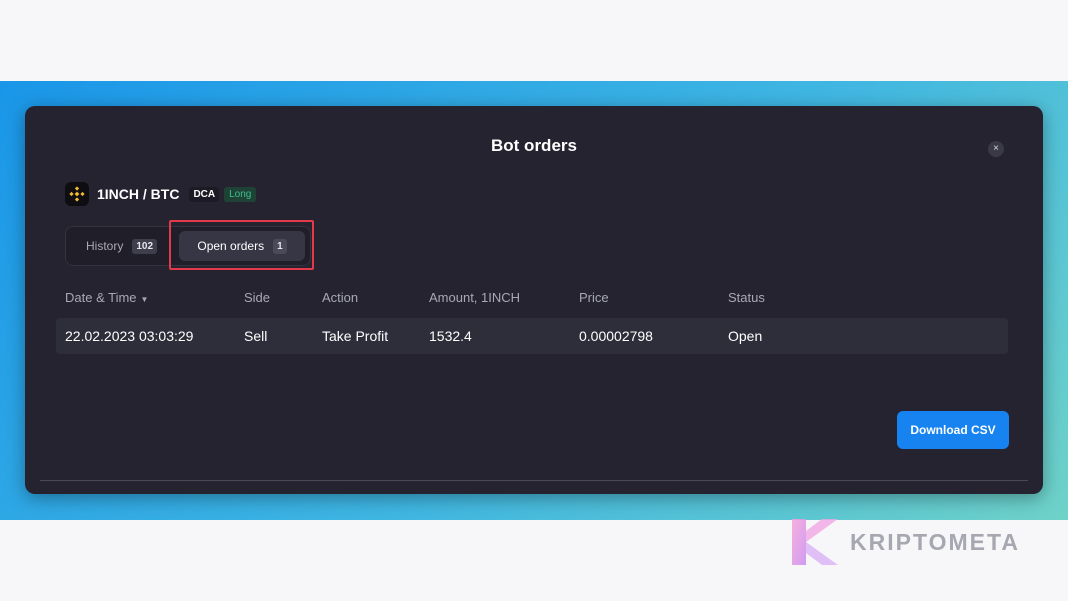  What do you see at coordinates (101, 297) in the screenshot?
I see `column-header-datetime-label: Date & Time` at bounding box center [101, 297].